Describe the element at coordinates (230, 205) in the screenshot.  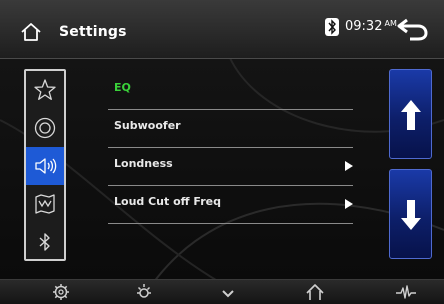
I see `menu-item-loud-cut-off-freq: Loud Cut off Freq` at that location.